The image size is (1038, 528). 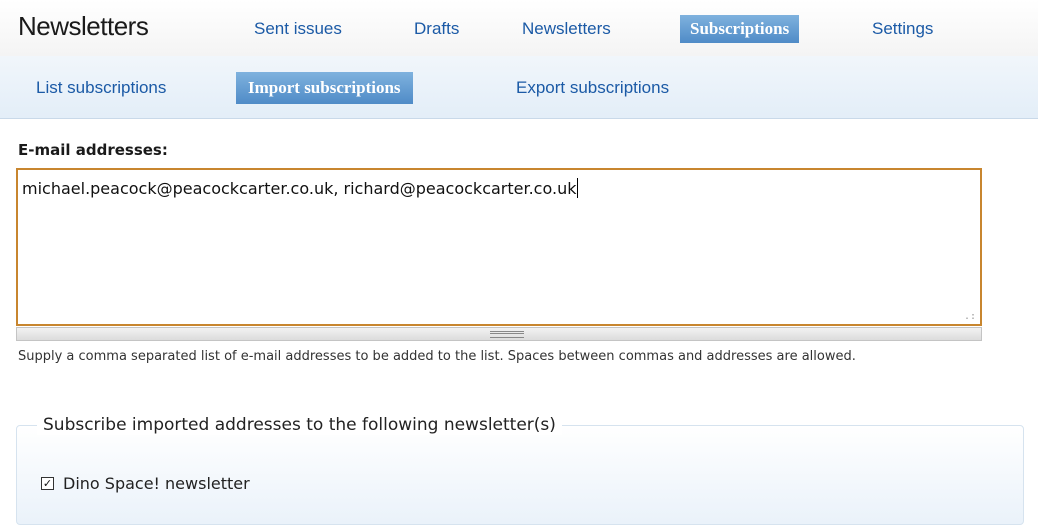 I want to click on tab-subscriptions: Subscriptions, so click(x=740, y=29).